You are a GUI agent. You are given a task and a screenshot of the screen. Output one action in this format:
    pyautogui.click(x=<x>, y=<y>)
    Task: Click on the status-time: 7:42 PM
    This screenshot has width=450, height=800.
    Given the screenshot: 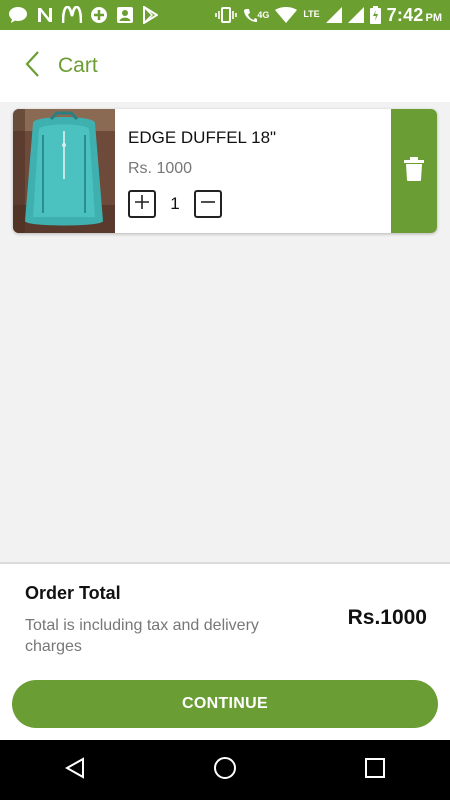 What is the action you would take?
    pyautogui.click(x=414, y=15)
    